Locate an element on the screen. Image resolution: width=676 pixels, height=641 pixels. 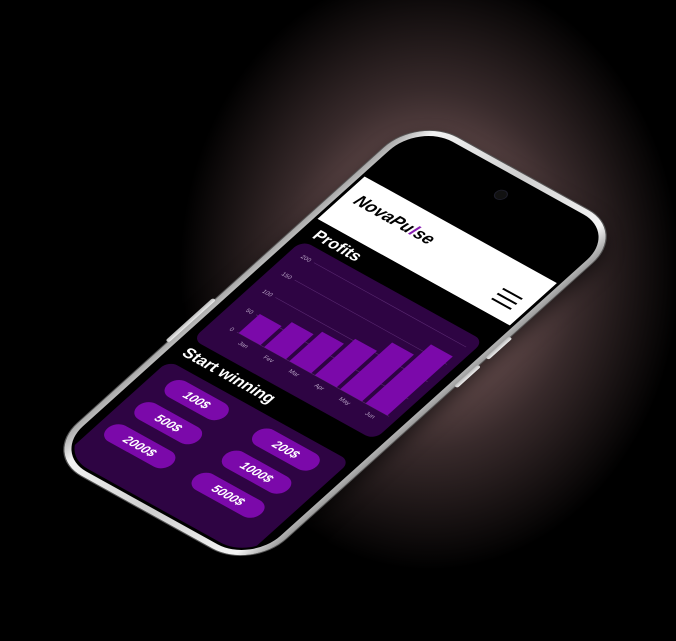
x-tick-label: Mar is located at coordinates (293, 373).